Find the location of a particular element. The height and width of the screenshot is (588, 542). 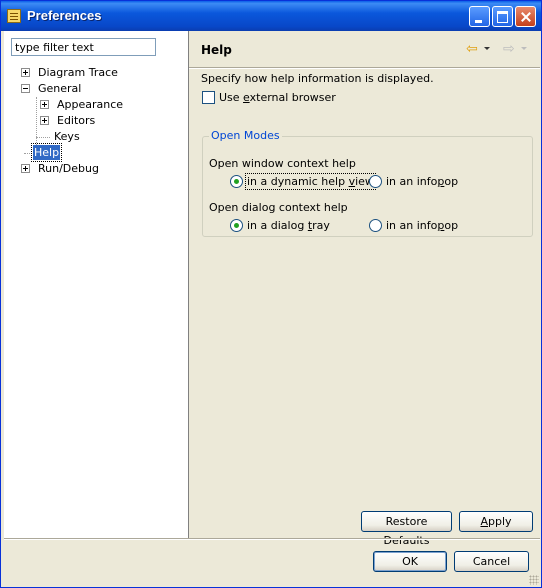

forward-arrow-icon: ⇨ is located at coordinates (509, 49).